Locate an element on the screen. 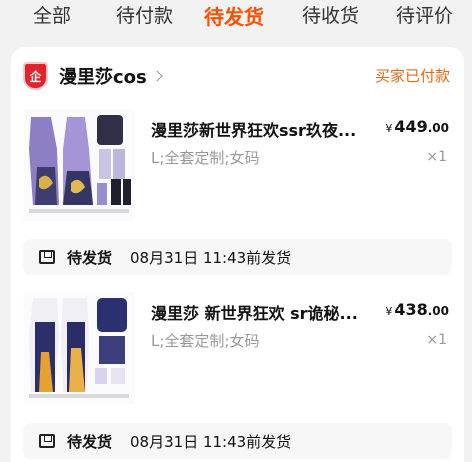 This screenshot has height=462, width=472. tab-pending-shipment: 待发货 is located at coordinates (234, 15).